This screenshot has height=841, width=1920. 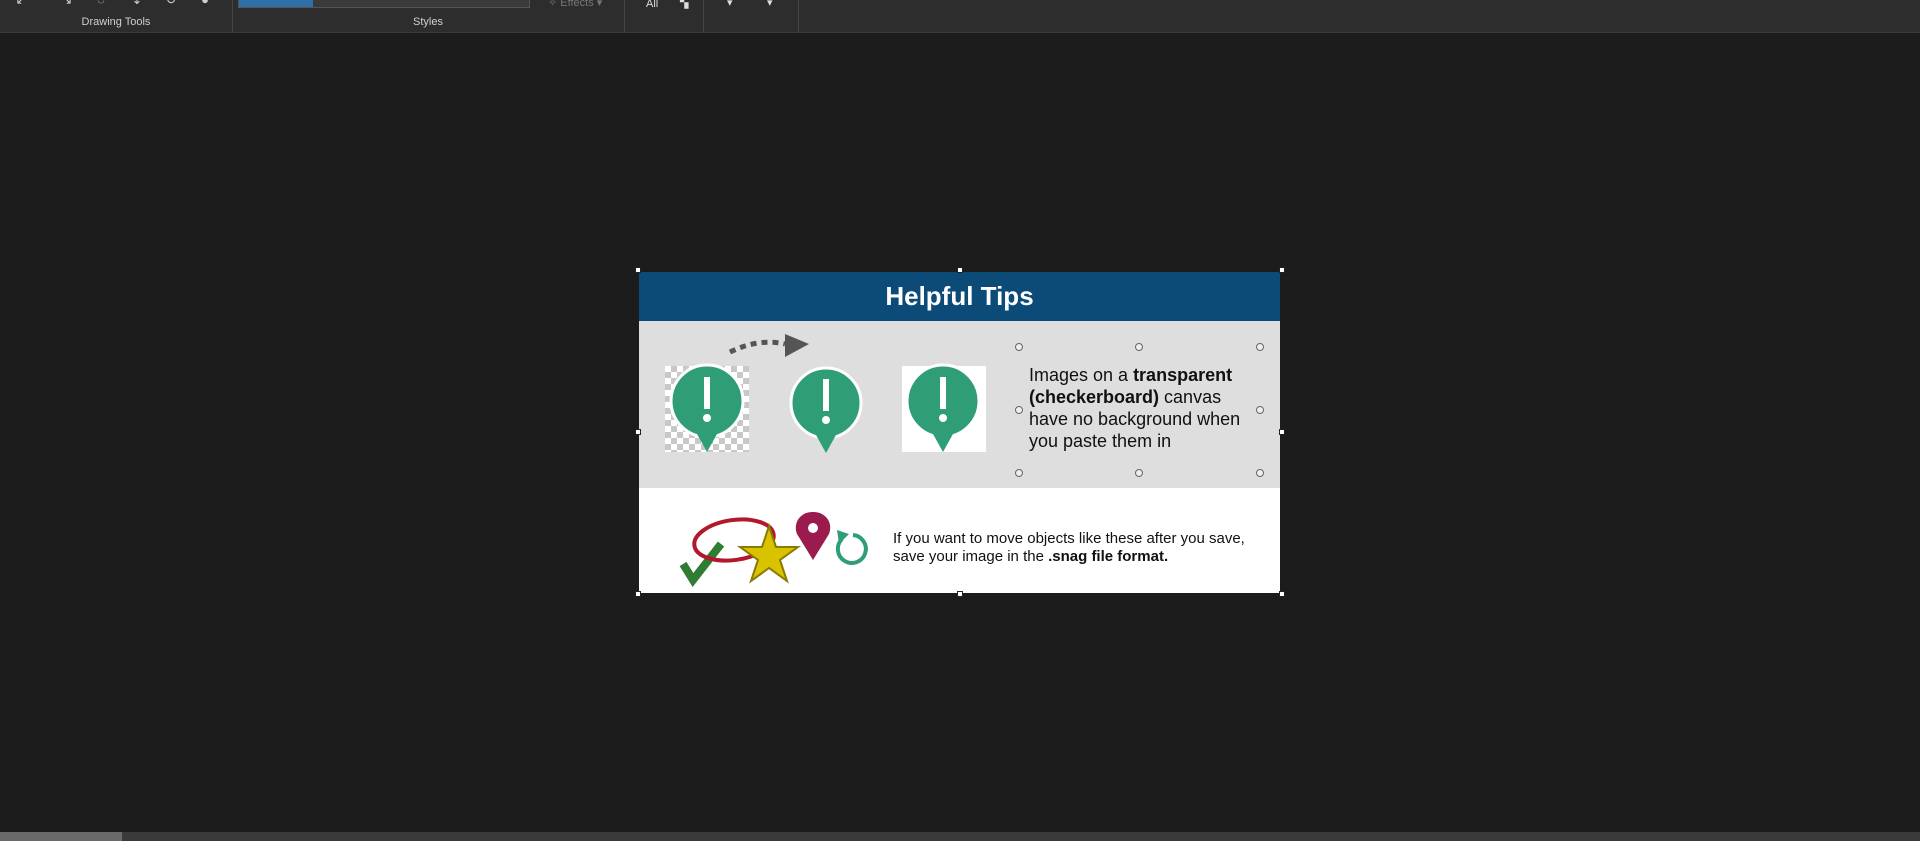 What do you see at coordinates (61, 836) in the screenshot?
I see `scrollbar-thumb` at bounding box center [61, 836].